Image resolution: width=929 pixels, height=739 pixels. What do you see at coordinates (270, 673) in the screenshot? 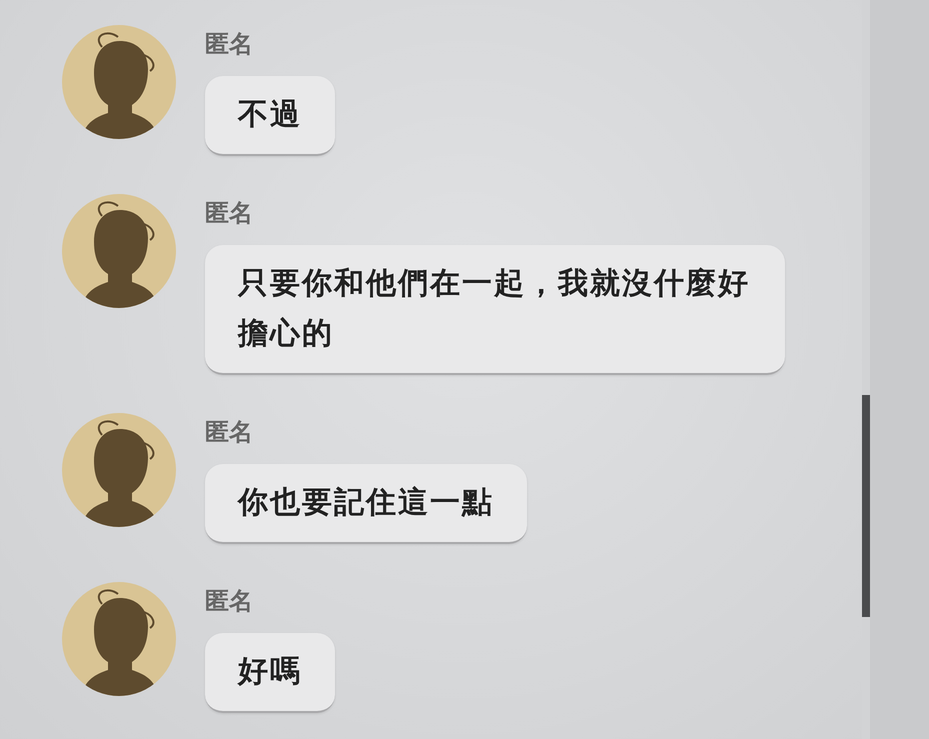
I see `message-bubble: 好嗎` at bounding box center [270, 673].